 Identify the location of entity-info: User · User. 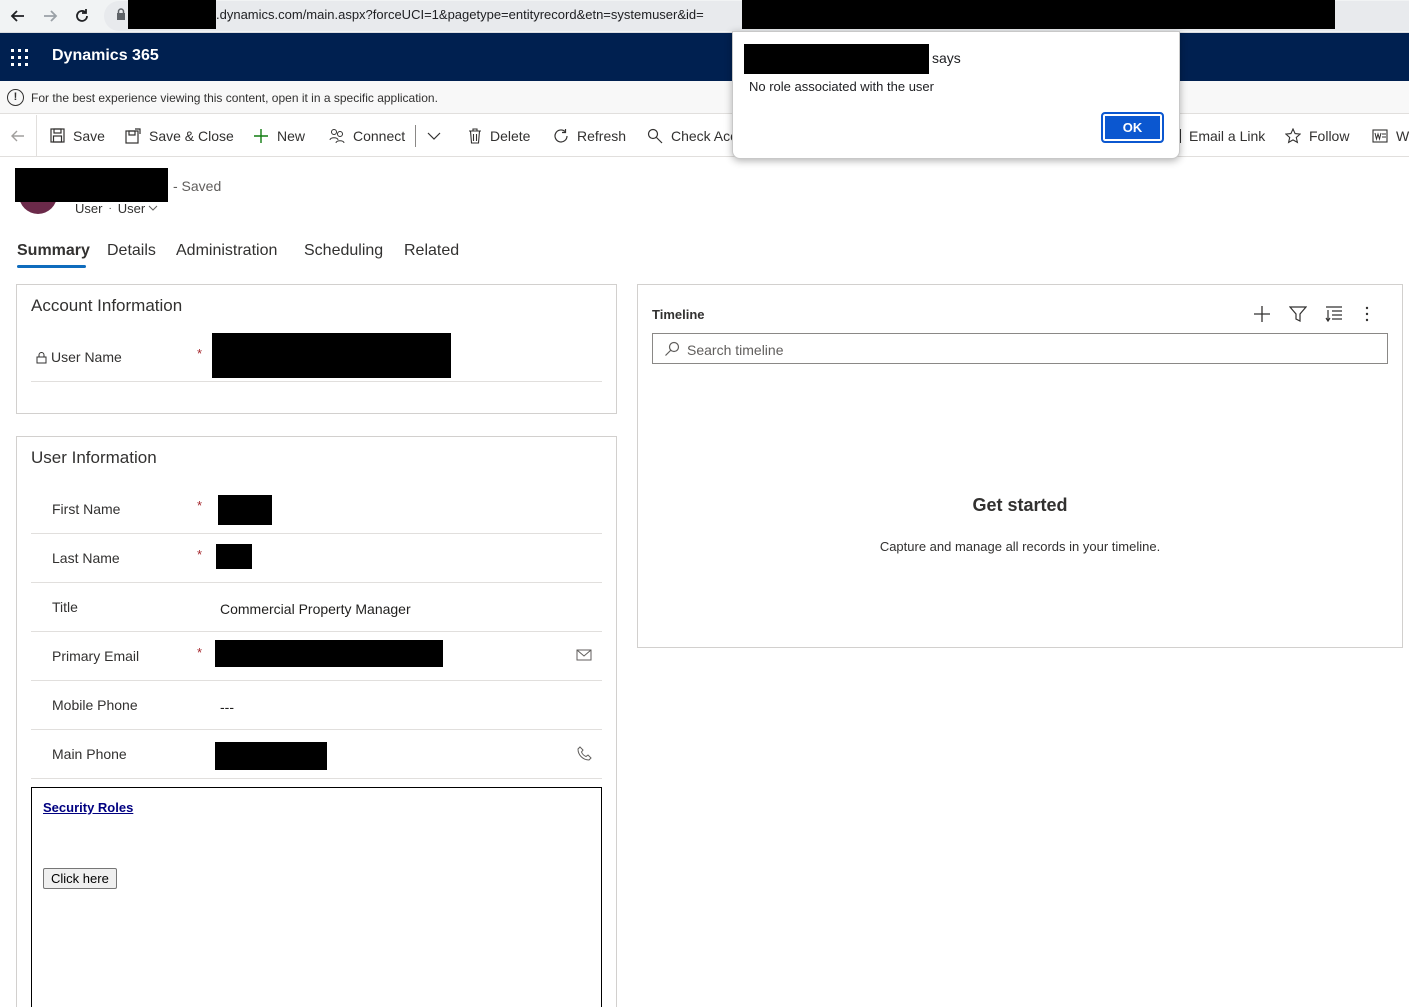
(116, 208).